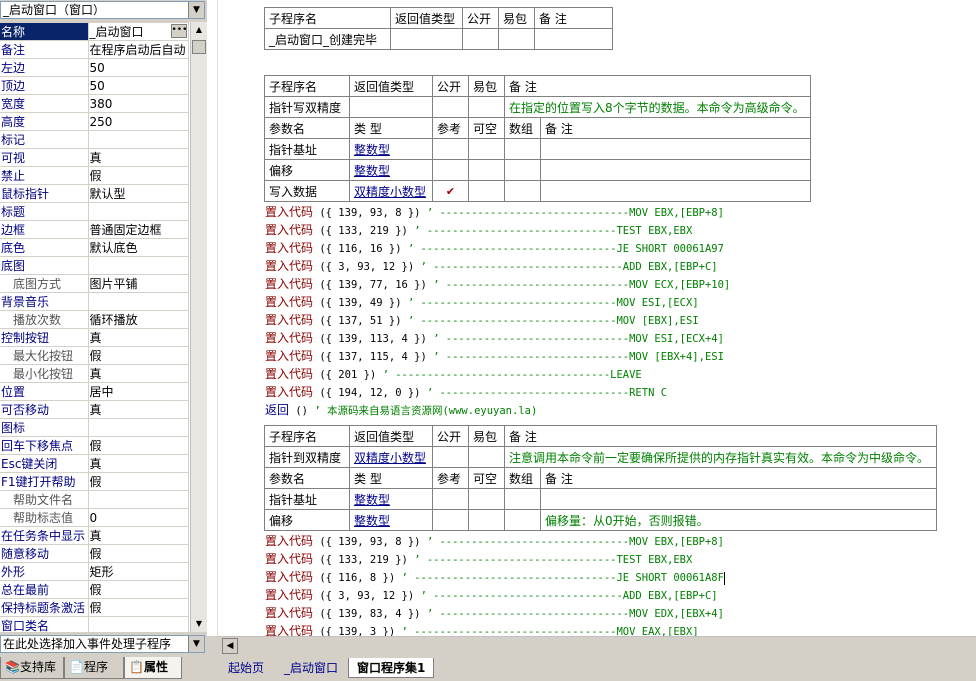  What do you see at coordinates (138, 103) in the screenshot?
I see `property-value: 380` at bounding box center [138, 103].